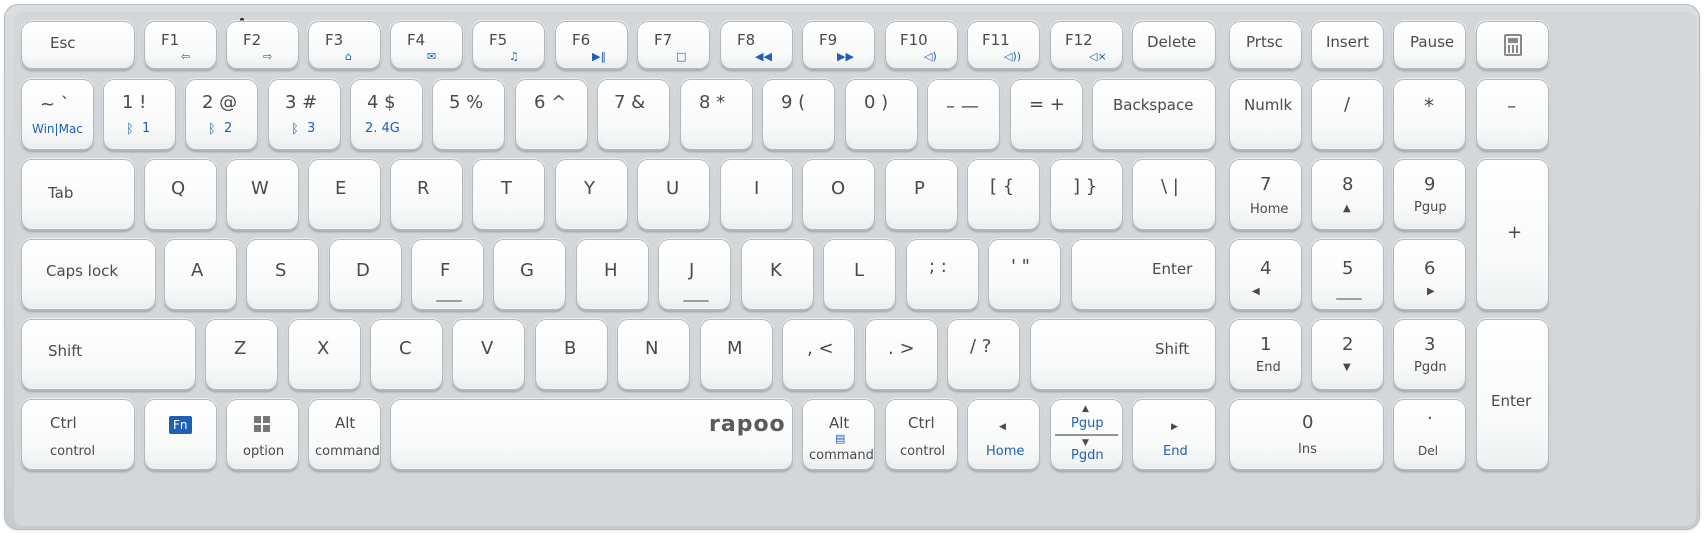 This screenshot has height=536, width=1707. I want to click on key-delete: Delete, so click(1174, 45).